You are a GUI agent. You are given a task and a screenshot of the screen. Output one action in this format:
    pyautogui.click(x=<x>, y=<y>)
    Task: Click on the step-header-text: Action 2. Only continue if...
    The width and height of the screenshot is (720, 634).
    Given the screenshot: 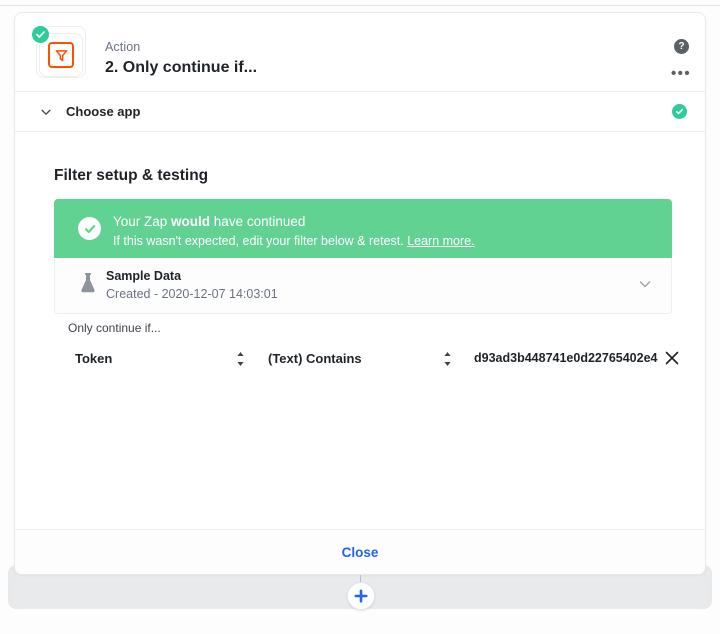 What is the action you would take?
    pyautogui.click(x=181, y=59)
    